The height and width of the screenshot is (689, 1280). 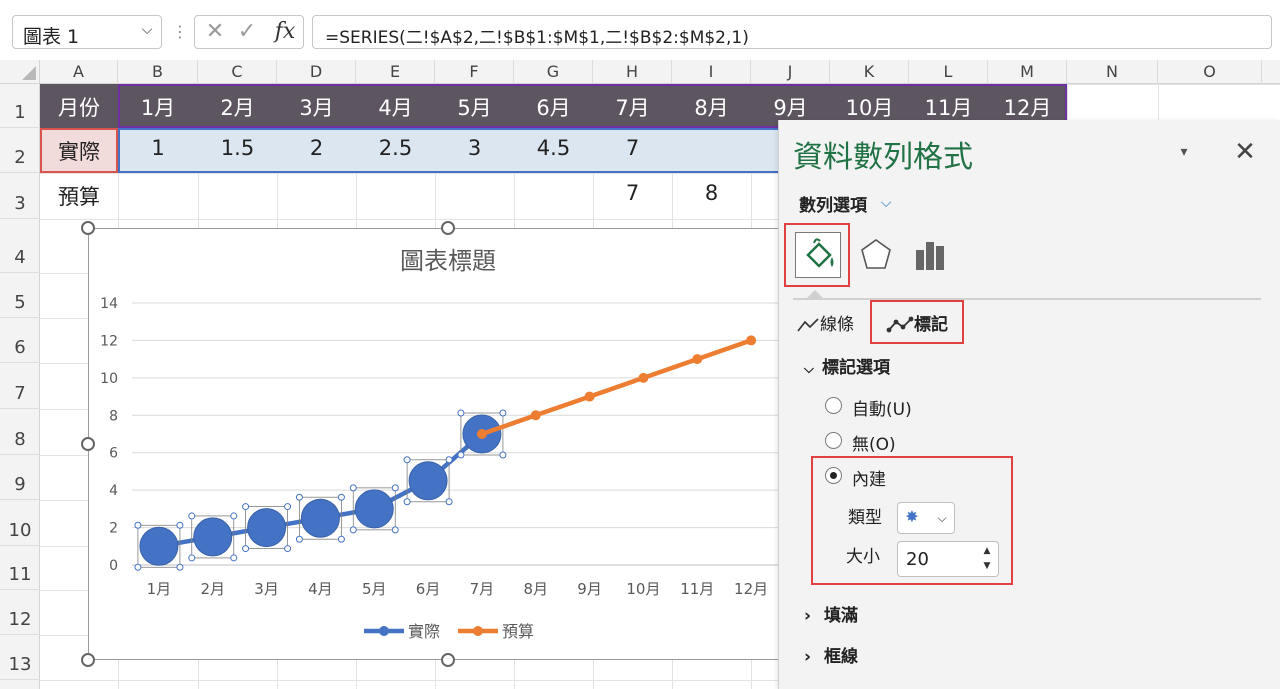 What do you see at coordinates (553, 72) in the screenshot?
I see `column-header-G: G` at bounding box center [553, 72].